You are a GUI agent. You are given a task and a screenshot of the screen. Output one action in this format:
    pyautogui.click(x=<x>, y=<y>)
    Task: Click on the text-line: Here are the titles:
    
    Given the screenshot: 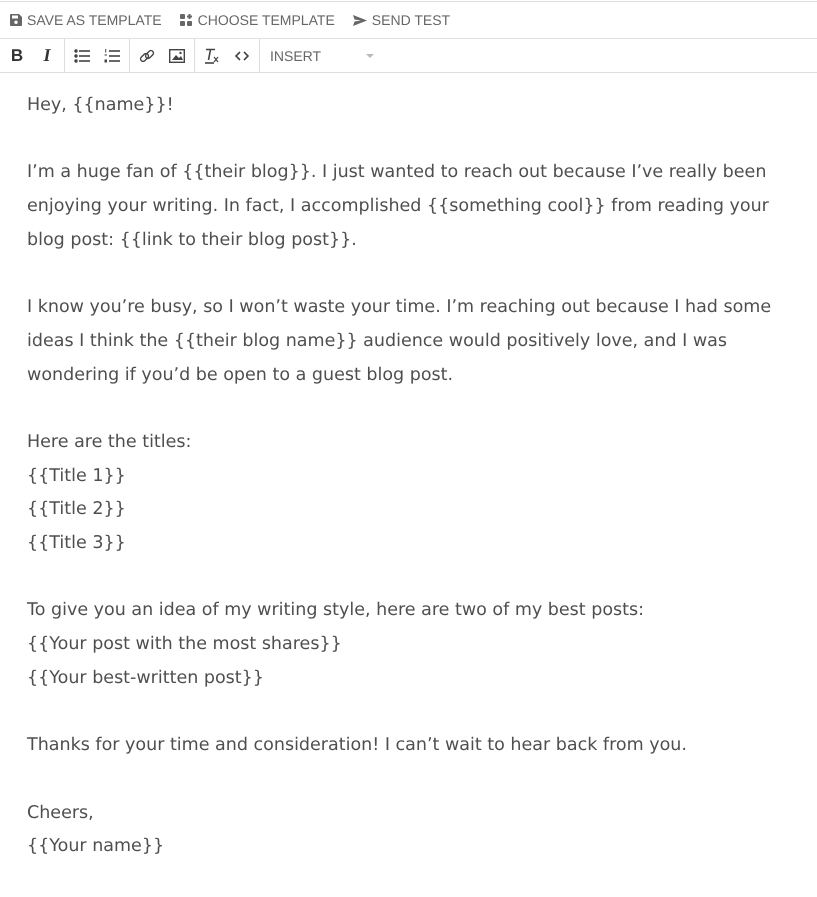 What is the action you would take?
    pyautogui.click(x=109, y=442)
    